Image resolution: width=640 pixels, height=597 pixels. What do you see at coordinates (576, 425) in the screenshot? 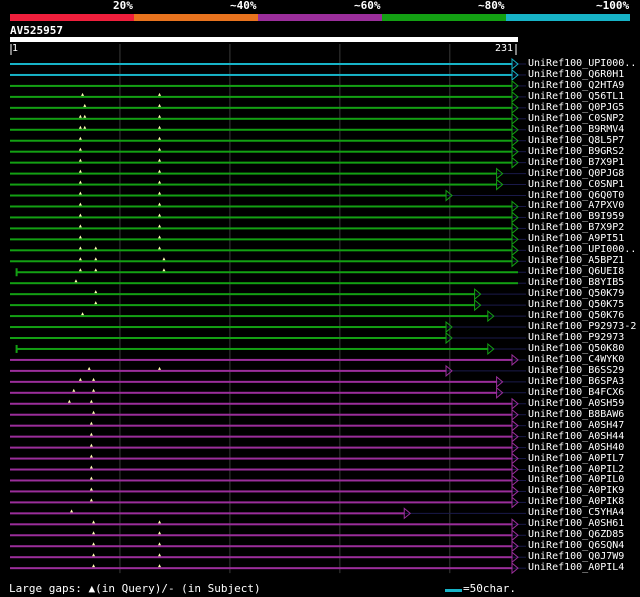
I see `hit-link: UniRef100_A0SH47` at bounding box center [576, 425].